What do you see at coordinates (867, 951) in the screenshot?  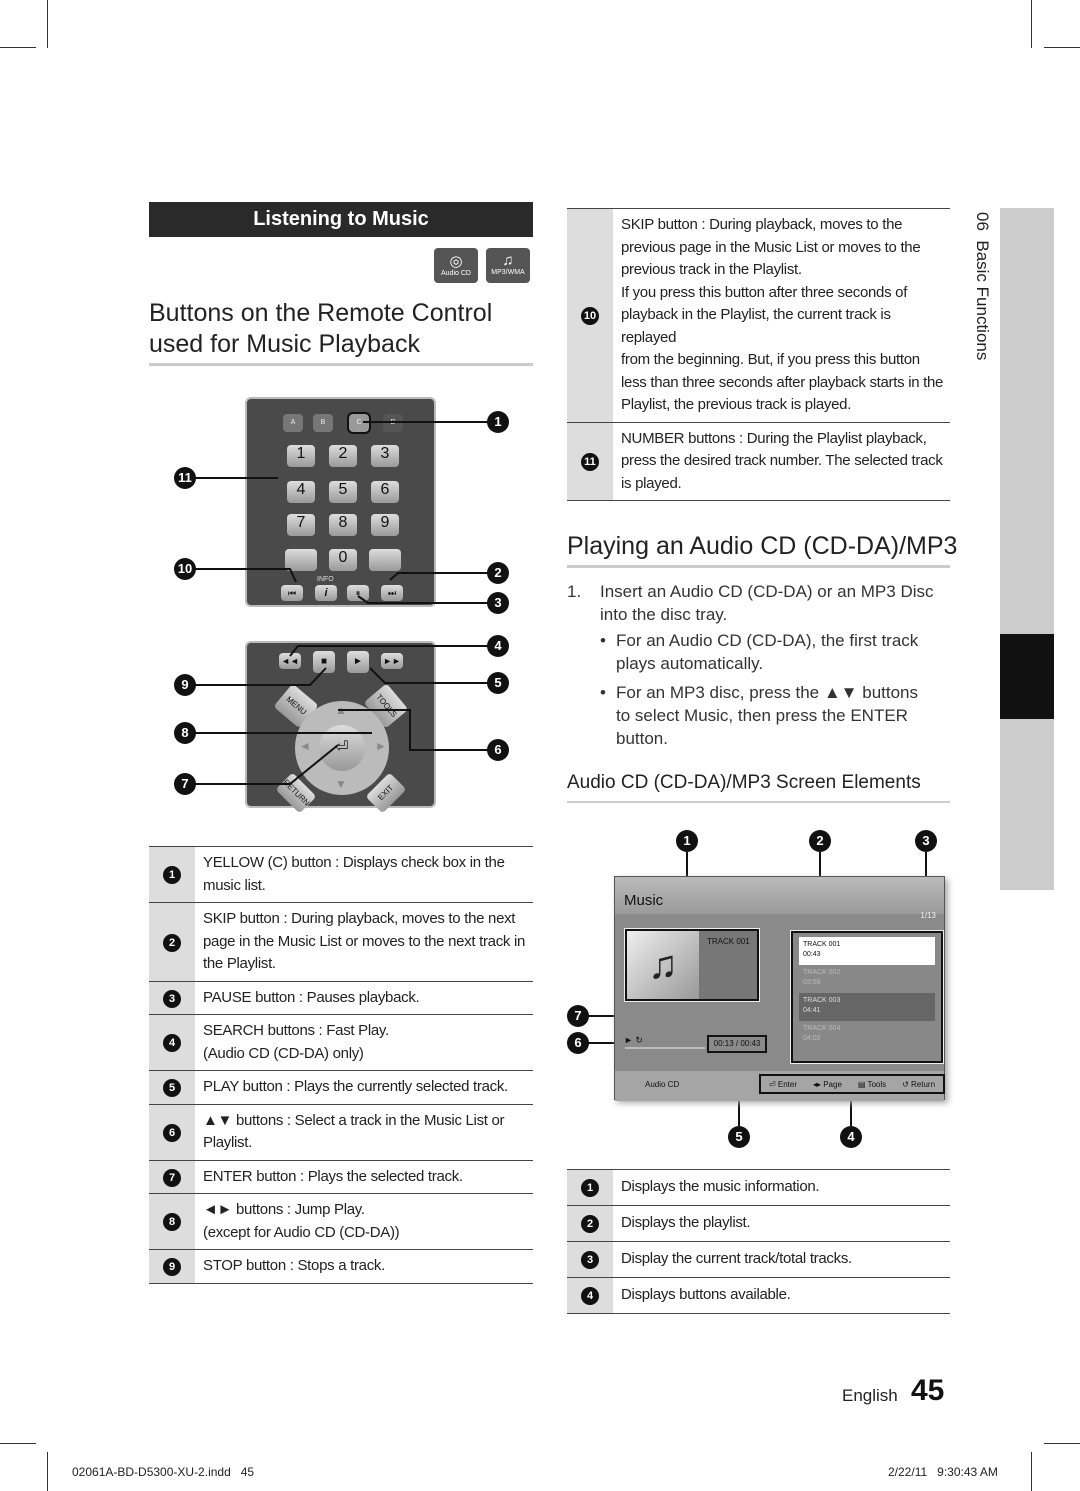 I see `playlist-item: TRACK 001 00:43` at bounding box center [867, 951].